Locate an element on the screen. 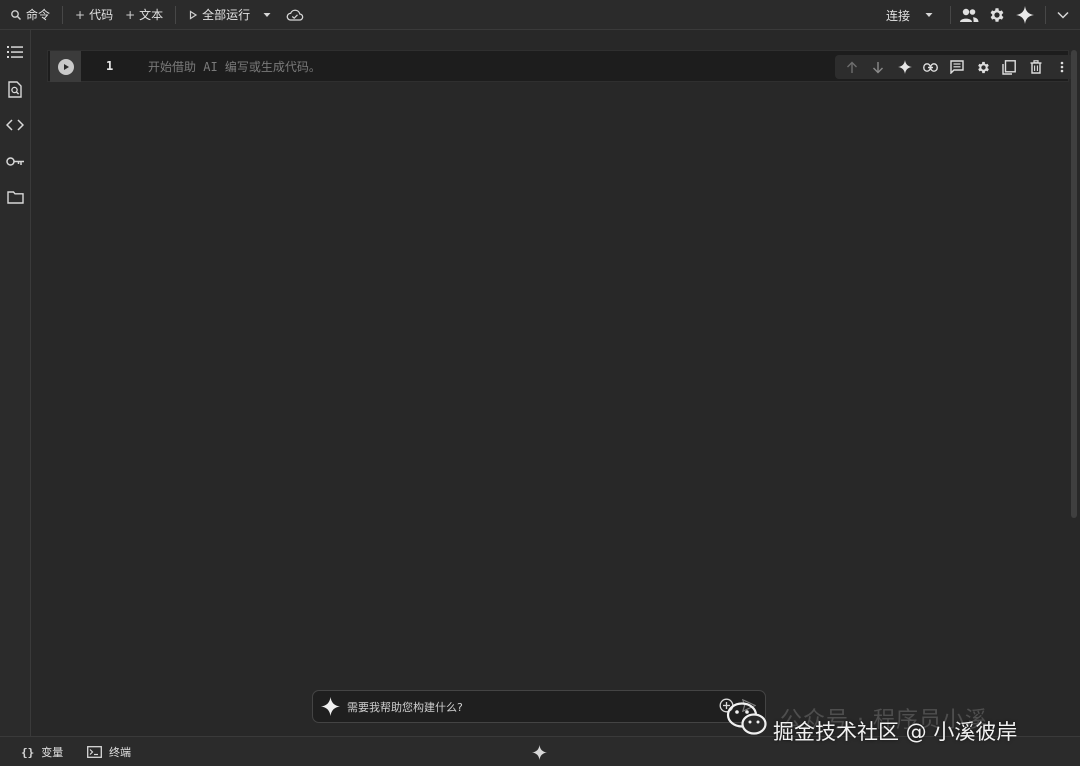  command-label: 命令 is located at coordinates (38, 15).